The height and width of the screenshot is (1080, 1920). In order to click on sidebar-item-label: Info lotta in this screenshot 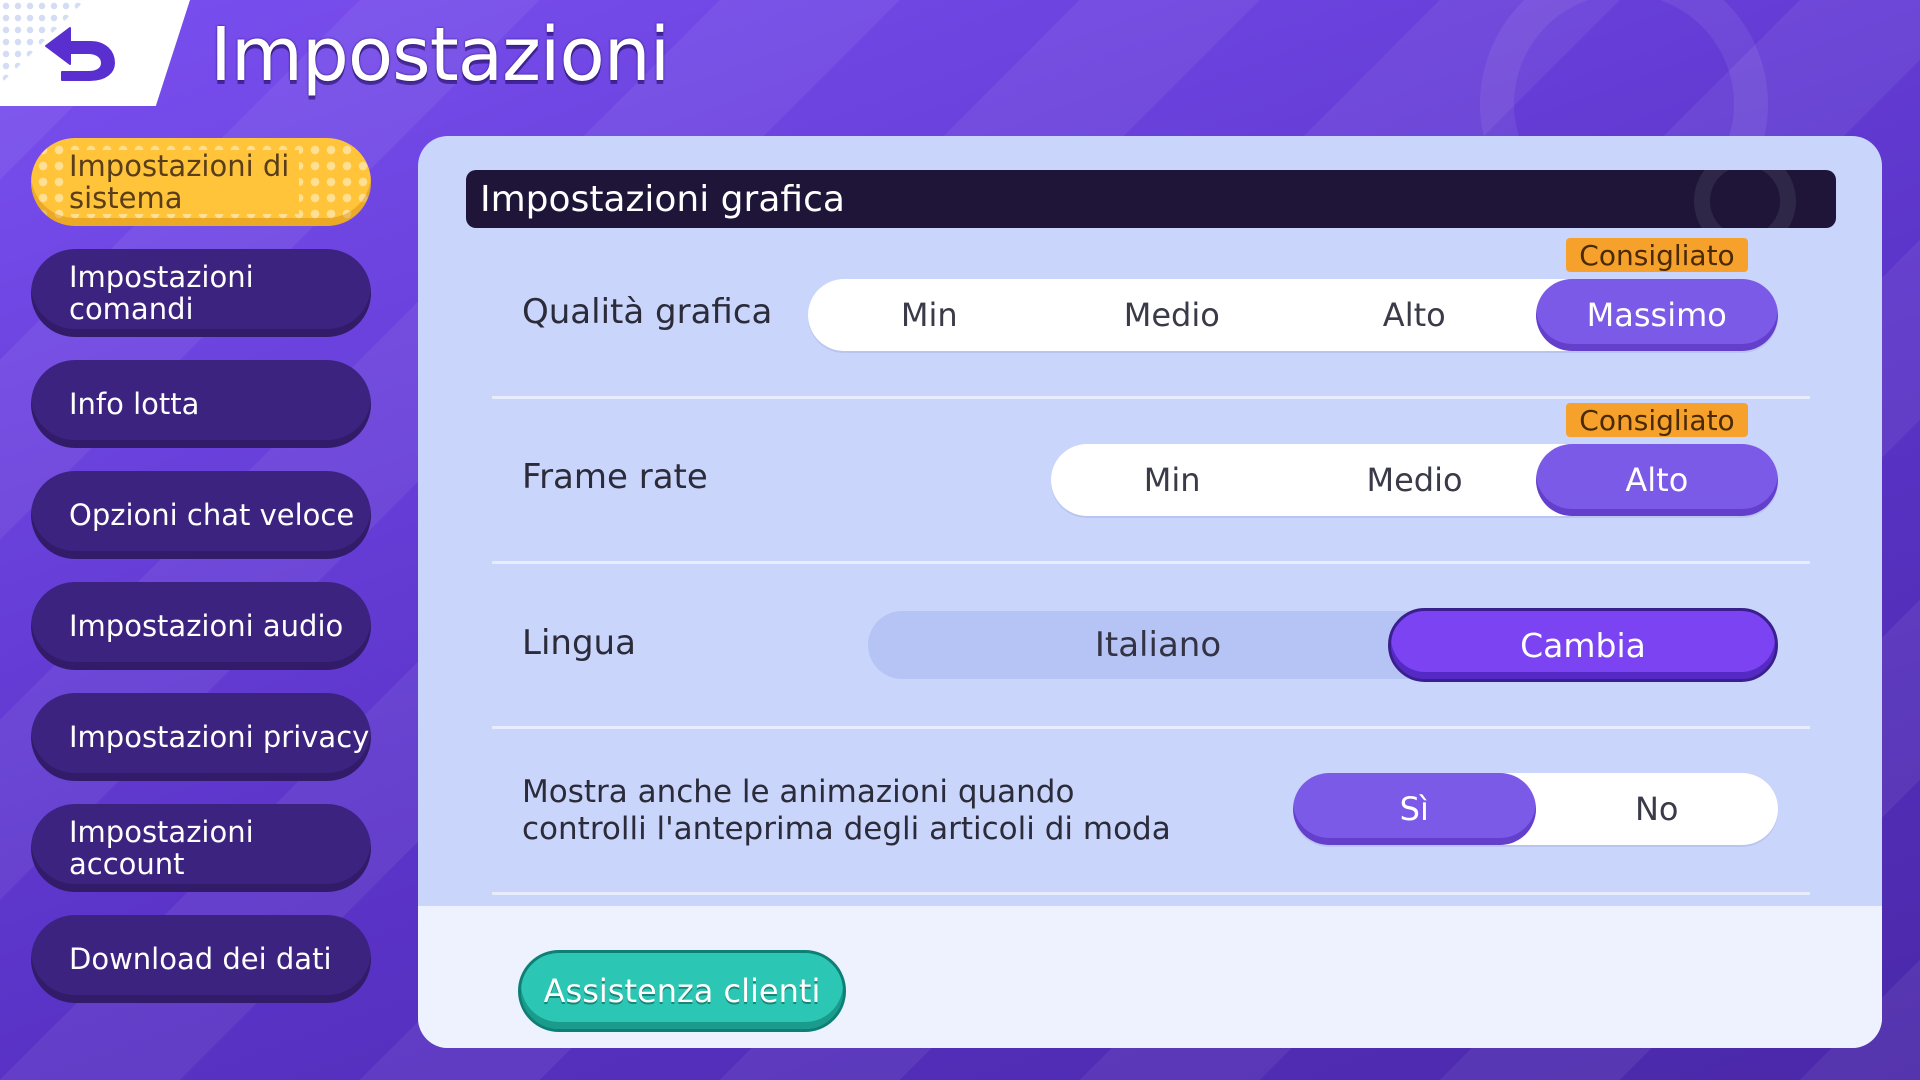, I will do `click(134, 404)`.